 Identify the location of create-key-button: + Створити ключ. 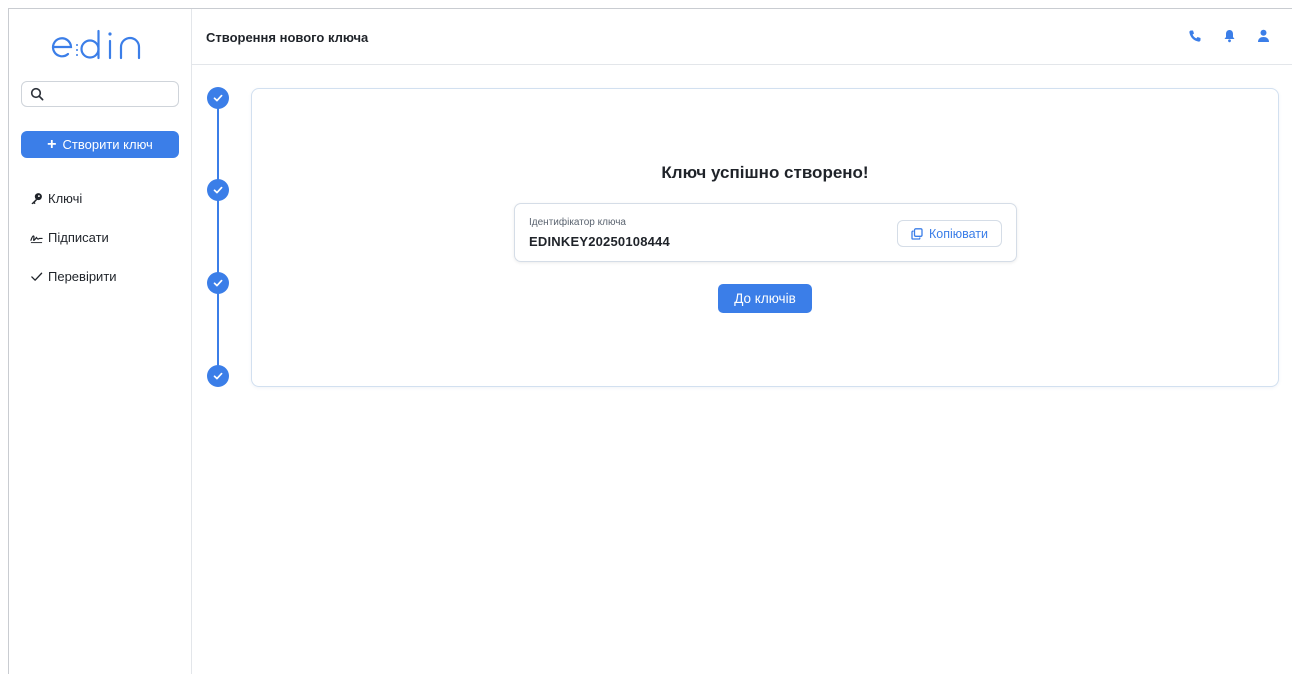
(100, 144).